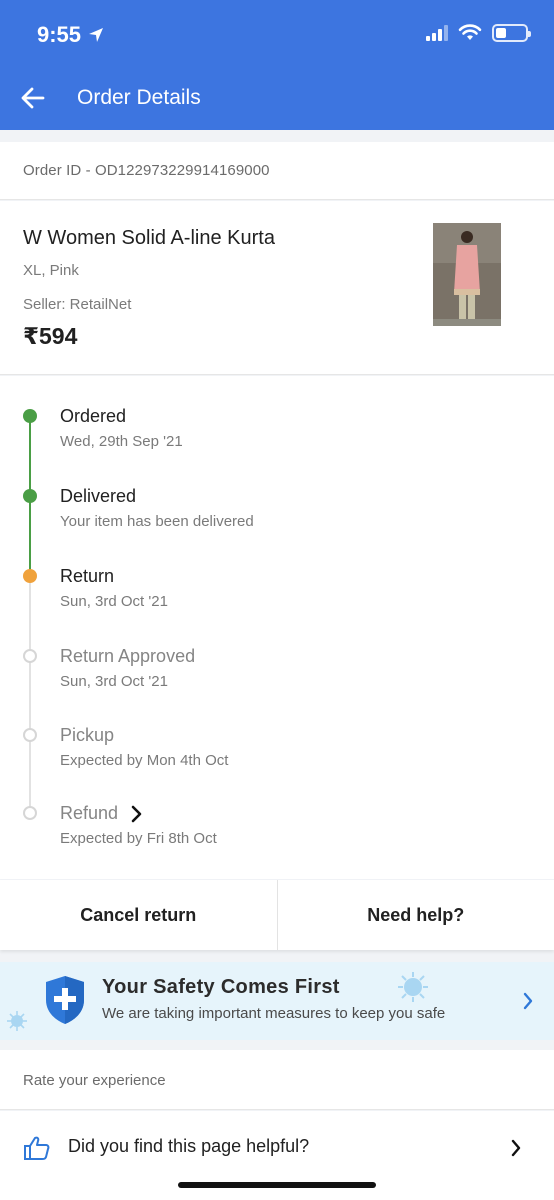 Image resolution: width=554 pixels, height=1200 pixels. I want to click on action-bar: Cancel return Need help?, so click(277, 915).